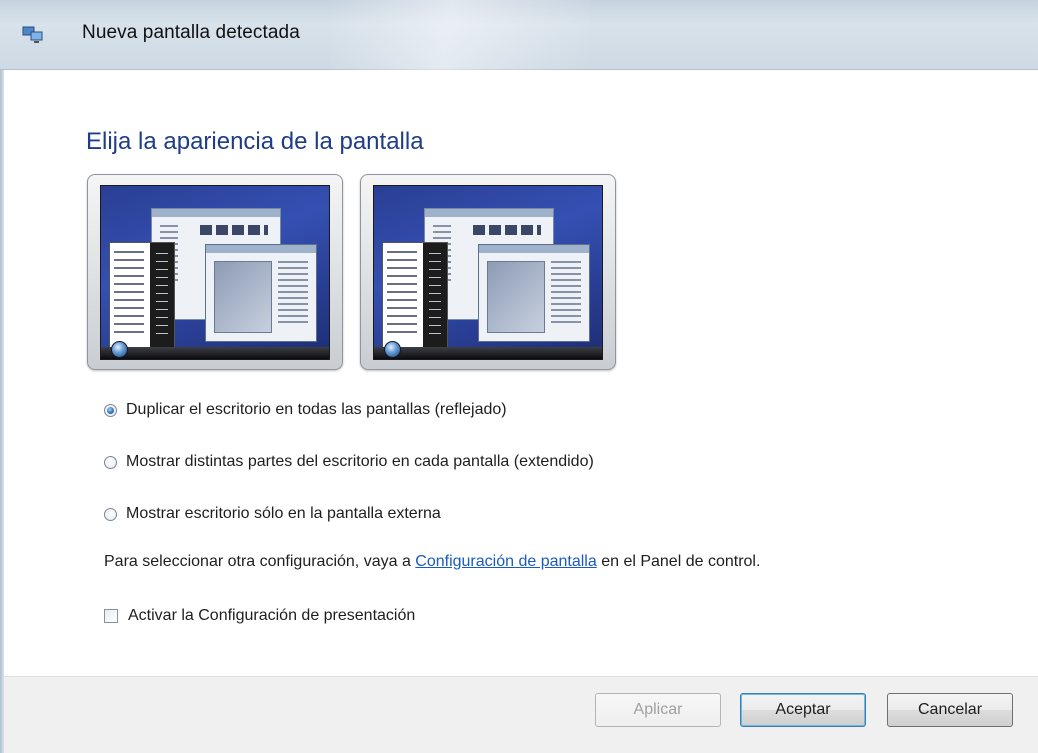 The height and width of the screenshot is (753, 1038). I want to click on mirrored-preview, so click(215, 272).